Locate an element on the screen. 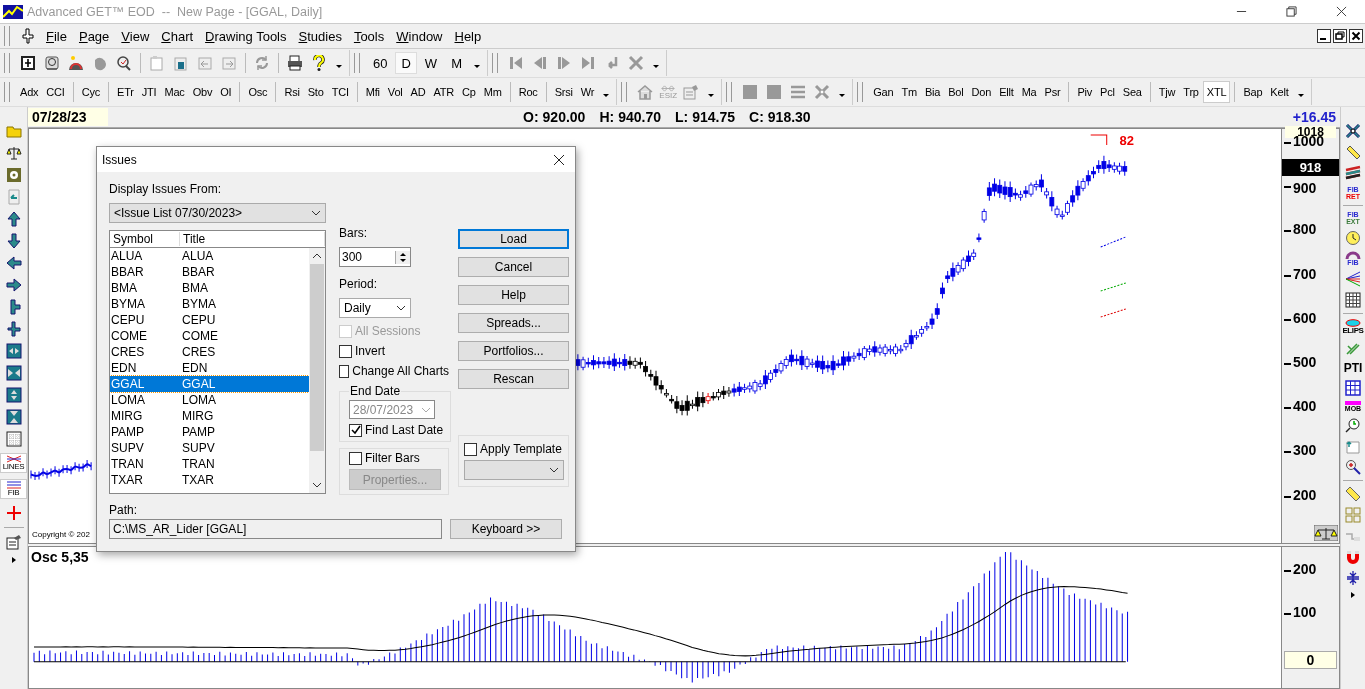  speedometer-icon is located at coordinates (76, 63).